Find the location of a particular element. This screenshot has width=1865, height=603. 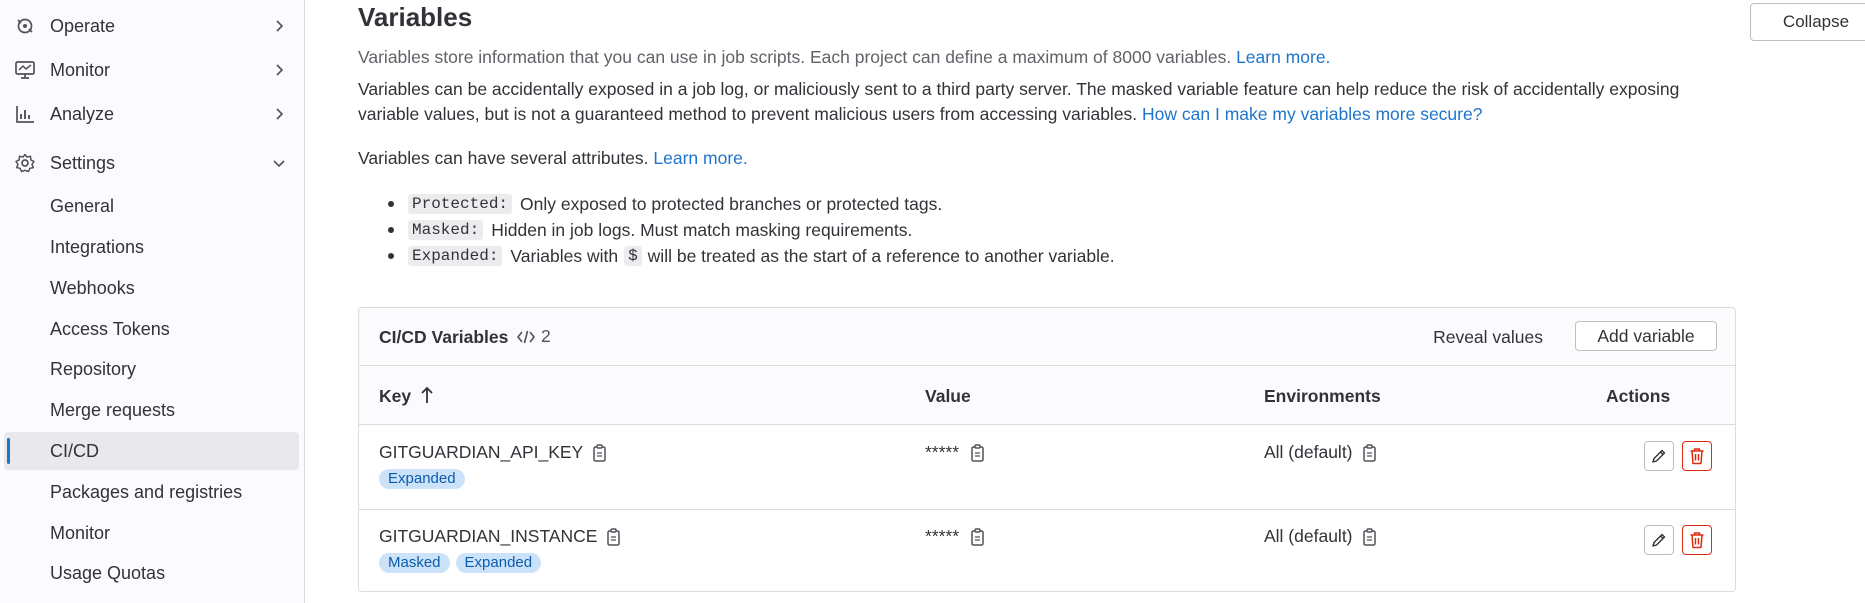

attribute-text: Variables with is located at coordinates (564, 255).